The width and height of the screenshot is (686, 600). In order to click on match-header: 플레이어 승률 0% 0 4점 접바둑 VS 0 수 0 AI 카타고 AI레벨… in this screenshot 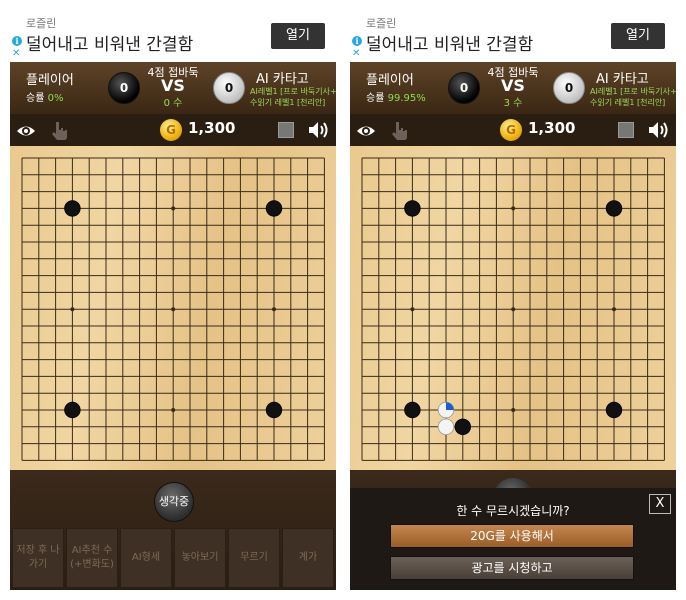, I will do `click(173, 88)`.